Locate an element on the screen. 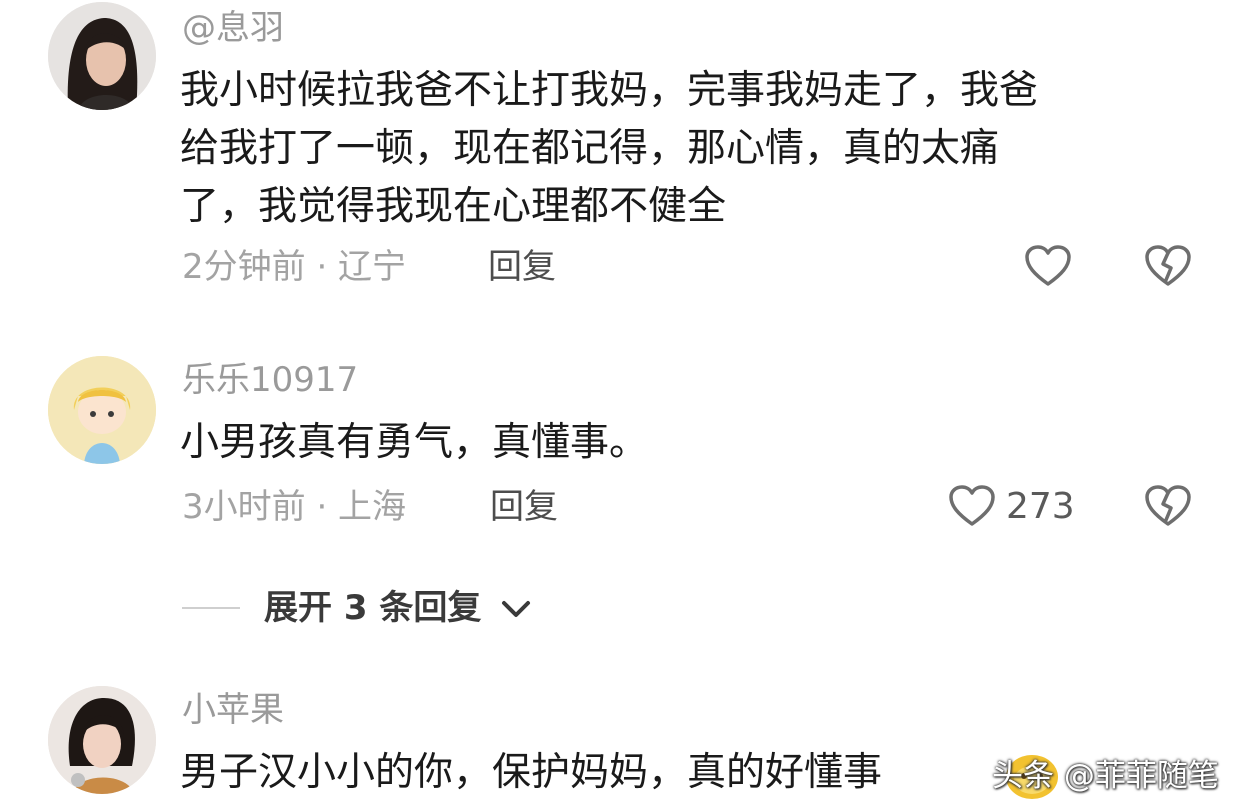 The height and width of the screenshot is (811, 1242). expand-replies-button: 展开 3 条回复 is located at coordinates (372, 608).